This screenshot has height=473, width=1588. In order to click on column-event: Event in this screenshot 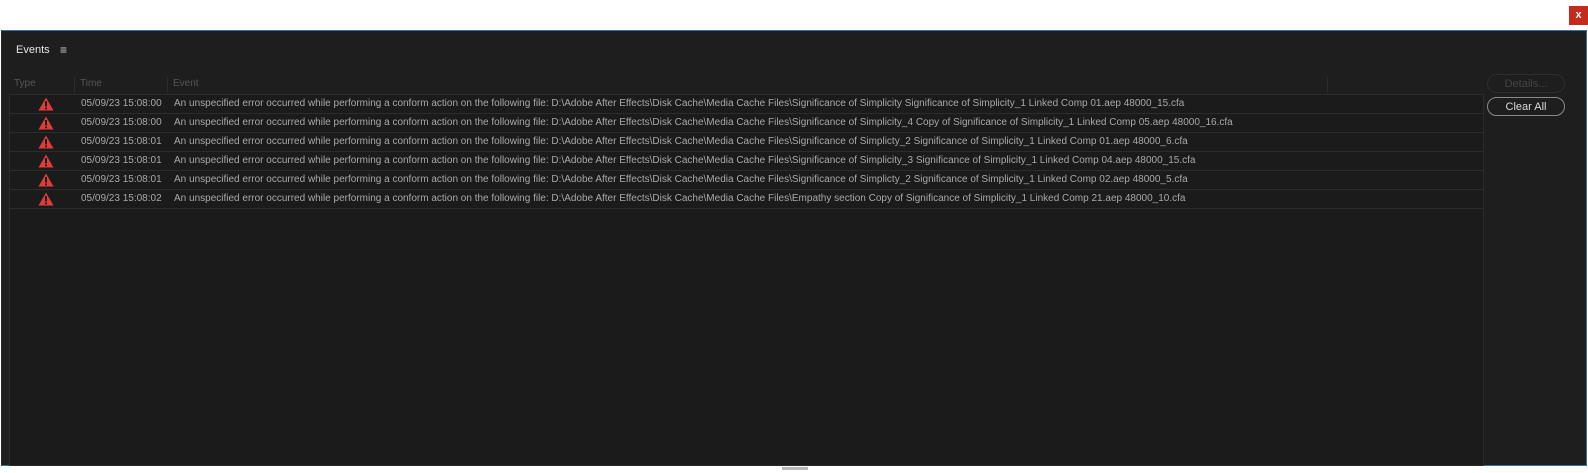, I will do `click(748, 85)`.